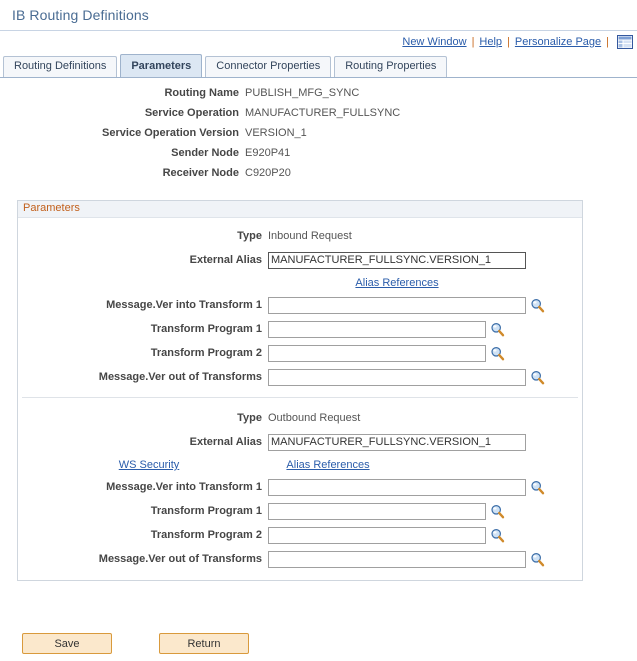  I want to click on outbound-alias-references-link: Alias References, so click(327, 465).